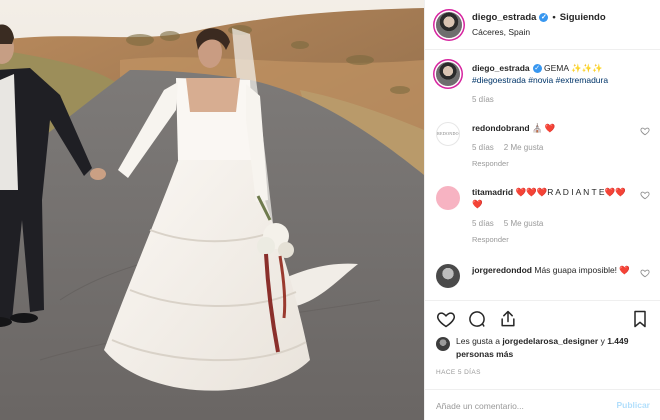 The image size is (660, 420). I want to click on author-avatar, so click(449, 25).